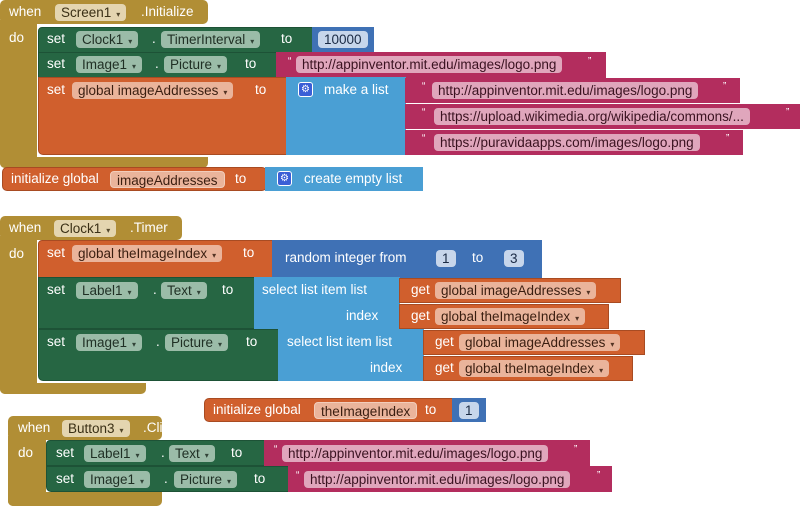 This screenshot has width=800, height=506. Describe the element at coordinates (73, 388) in the screenshot. I see `event-clock1-timer-bottom` at that location.